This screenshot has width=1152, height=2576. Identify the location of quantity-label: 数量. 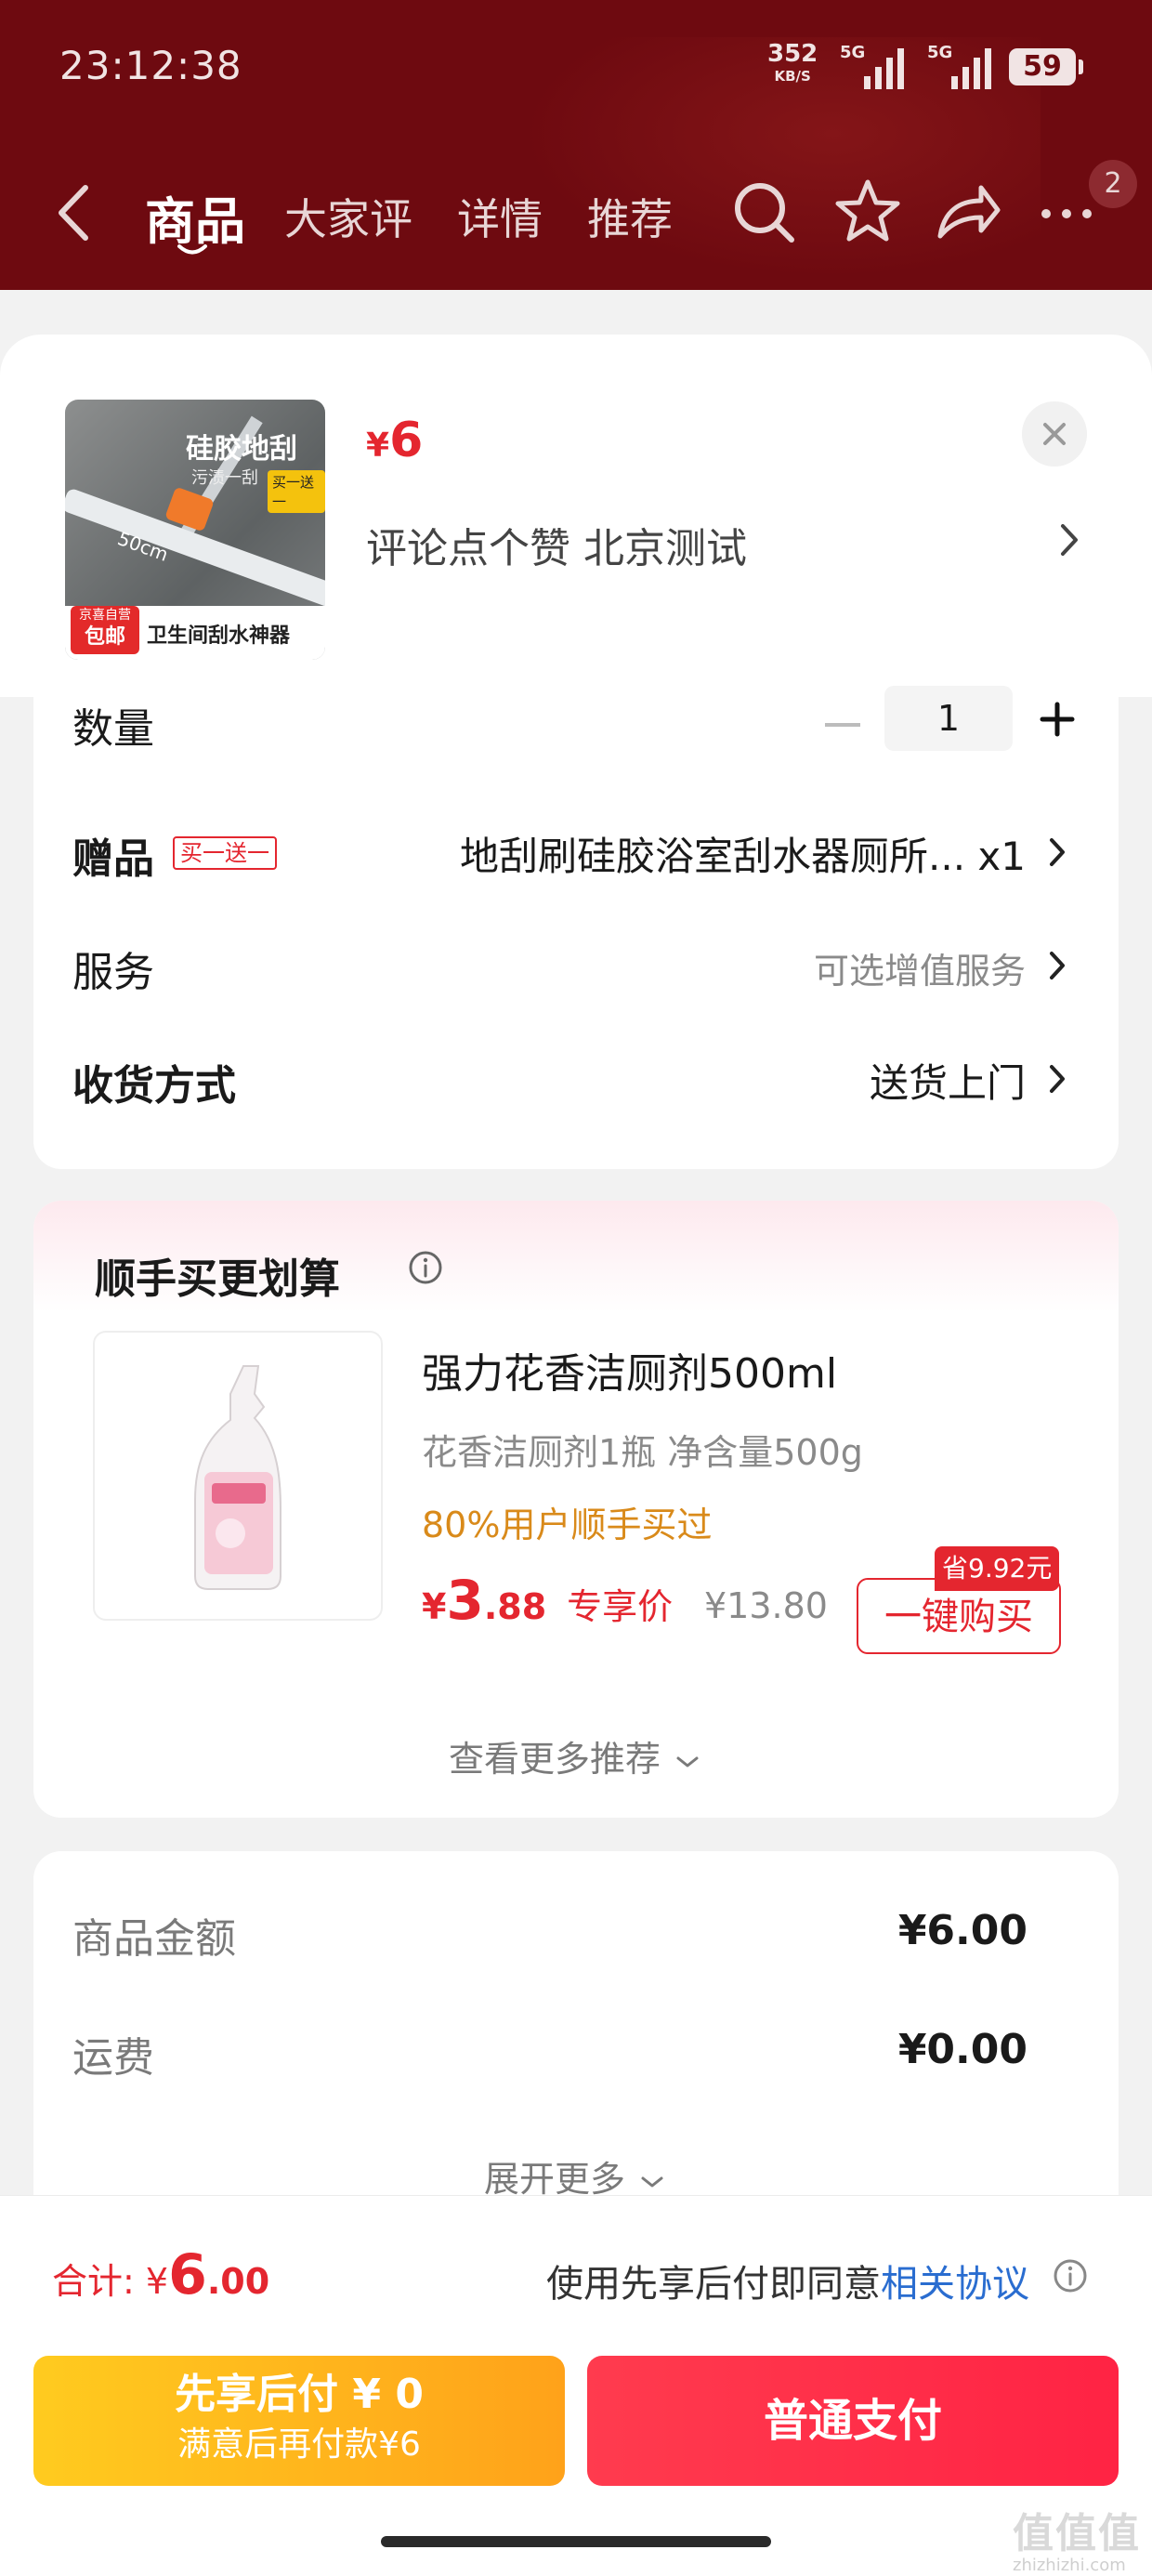
(113, 729).